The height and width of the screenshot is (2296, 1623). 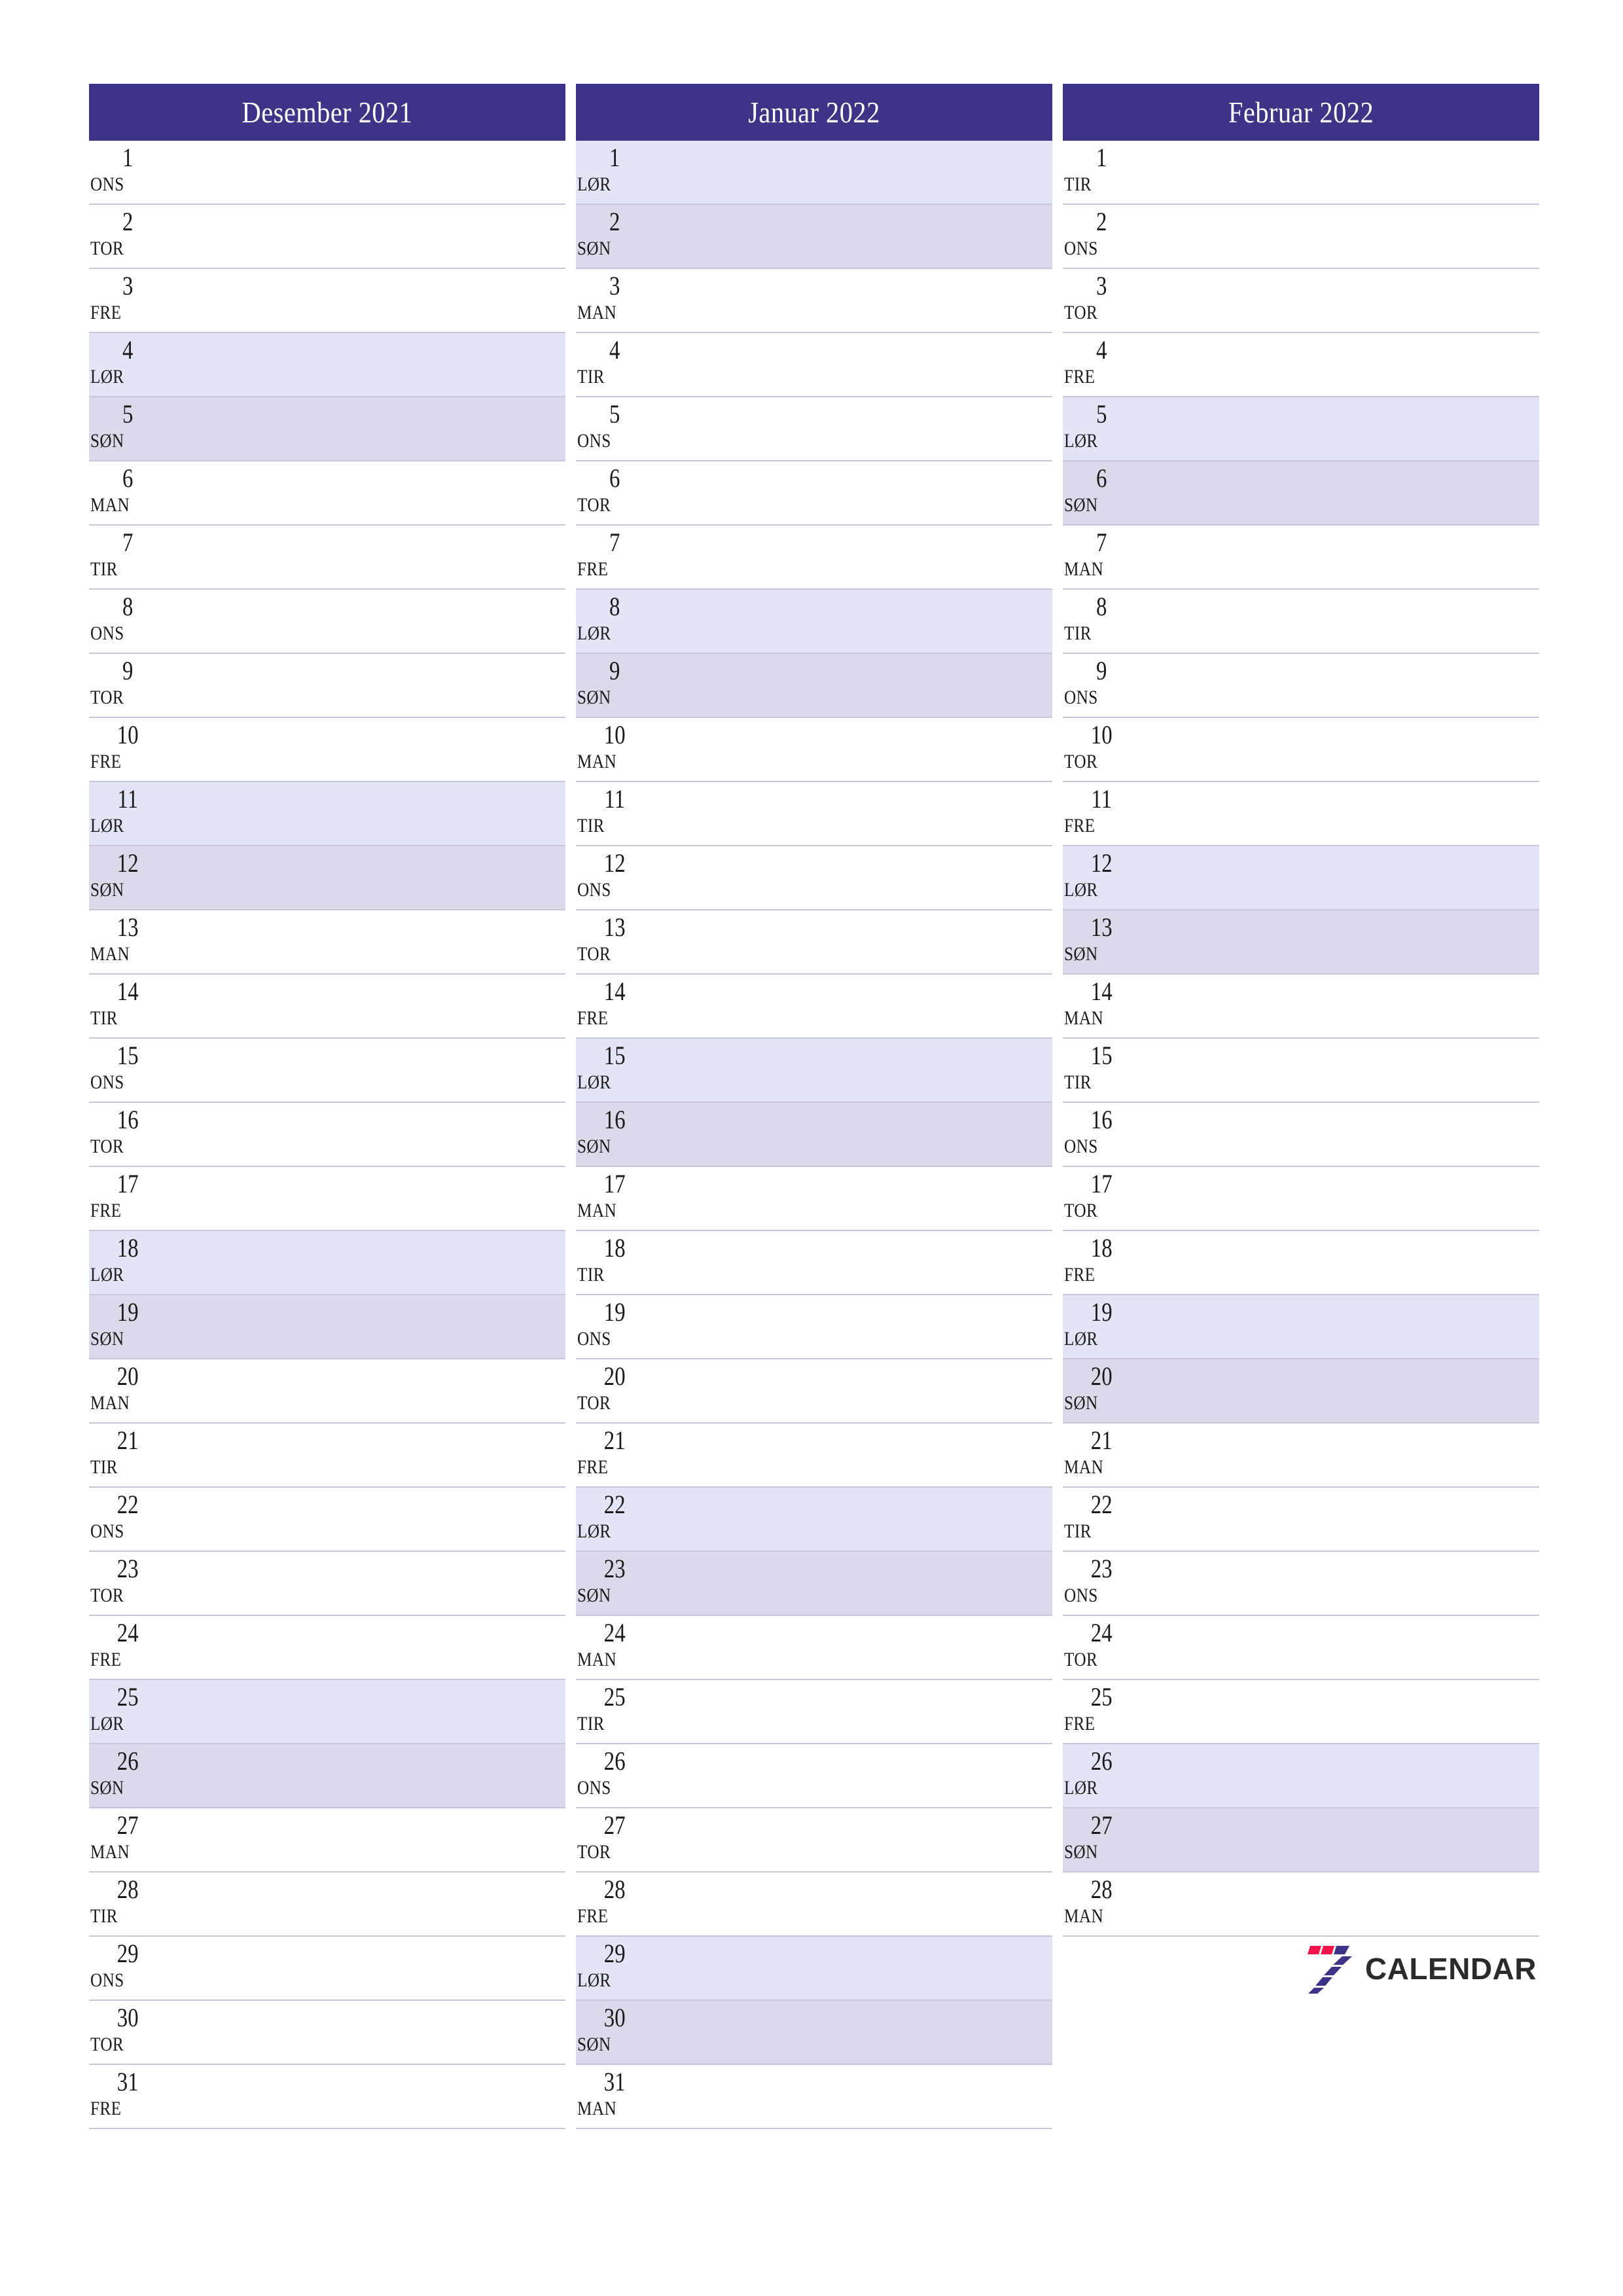 I want to click on day-row: 30 SØN, so click(x=814, y=2033).